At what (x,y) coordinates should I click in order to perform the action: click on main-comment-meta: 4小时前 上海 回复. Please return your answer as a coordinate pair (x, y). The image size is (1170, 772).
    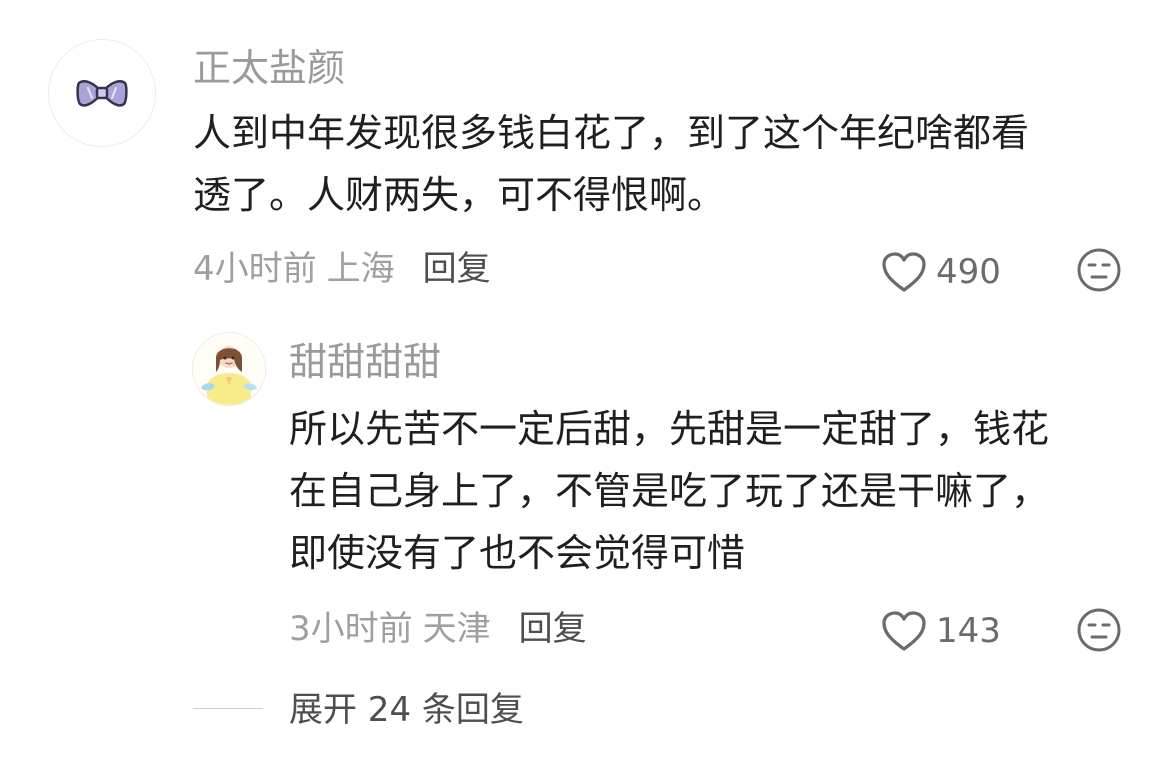
    Looking at the image, I should click on (342, 269).